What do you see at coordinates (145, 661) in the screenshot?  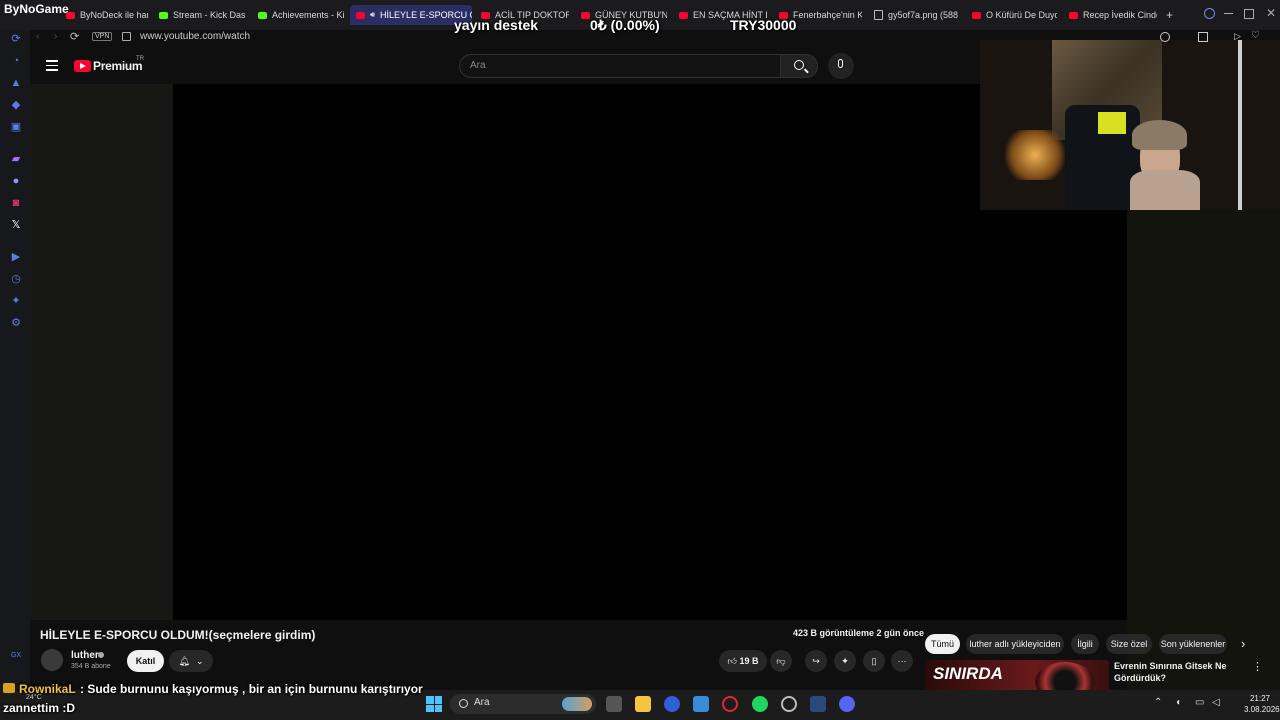 I see `join-button: Katıl` at bounding box center [145, 661].